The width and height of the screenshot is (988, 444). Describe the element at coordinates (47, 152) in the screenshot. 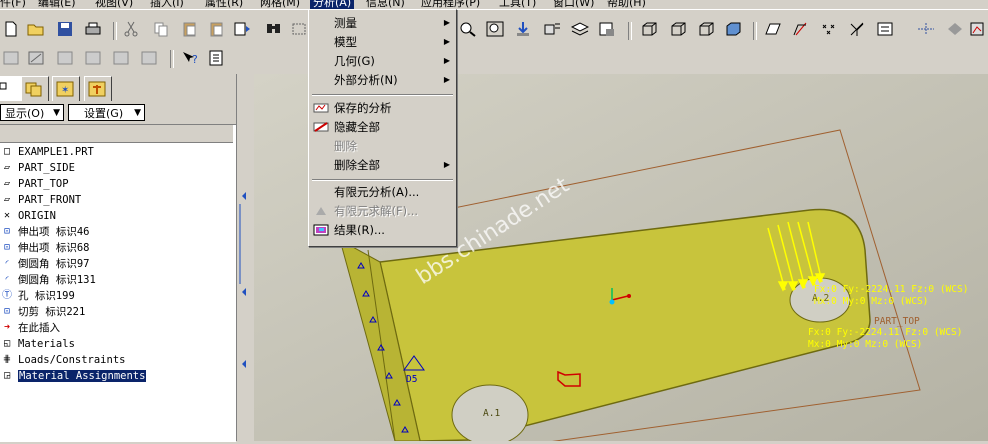

I see `tree-item: □ EXAMPLE1.PRT` at that location.